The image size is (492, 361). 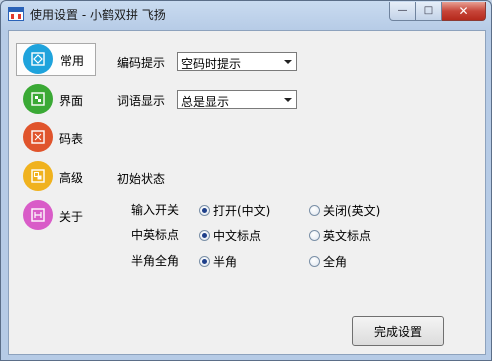 What do you see at coordinates (246, 14) in the screenshot?
I see `title-bar: 使用设置 - 小鹤双拼 飞扬 — □ ✕` at bounding box center [246, 14].